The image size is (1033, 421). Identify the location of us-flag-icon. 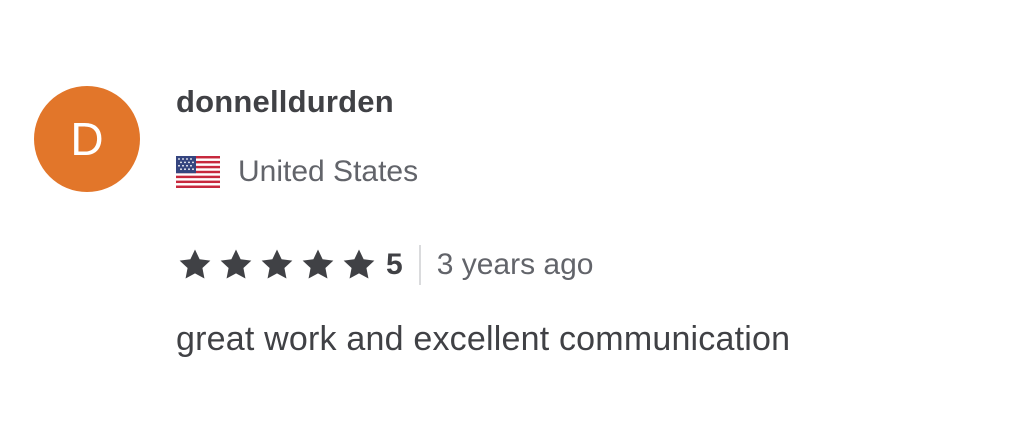
(198, 172).